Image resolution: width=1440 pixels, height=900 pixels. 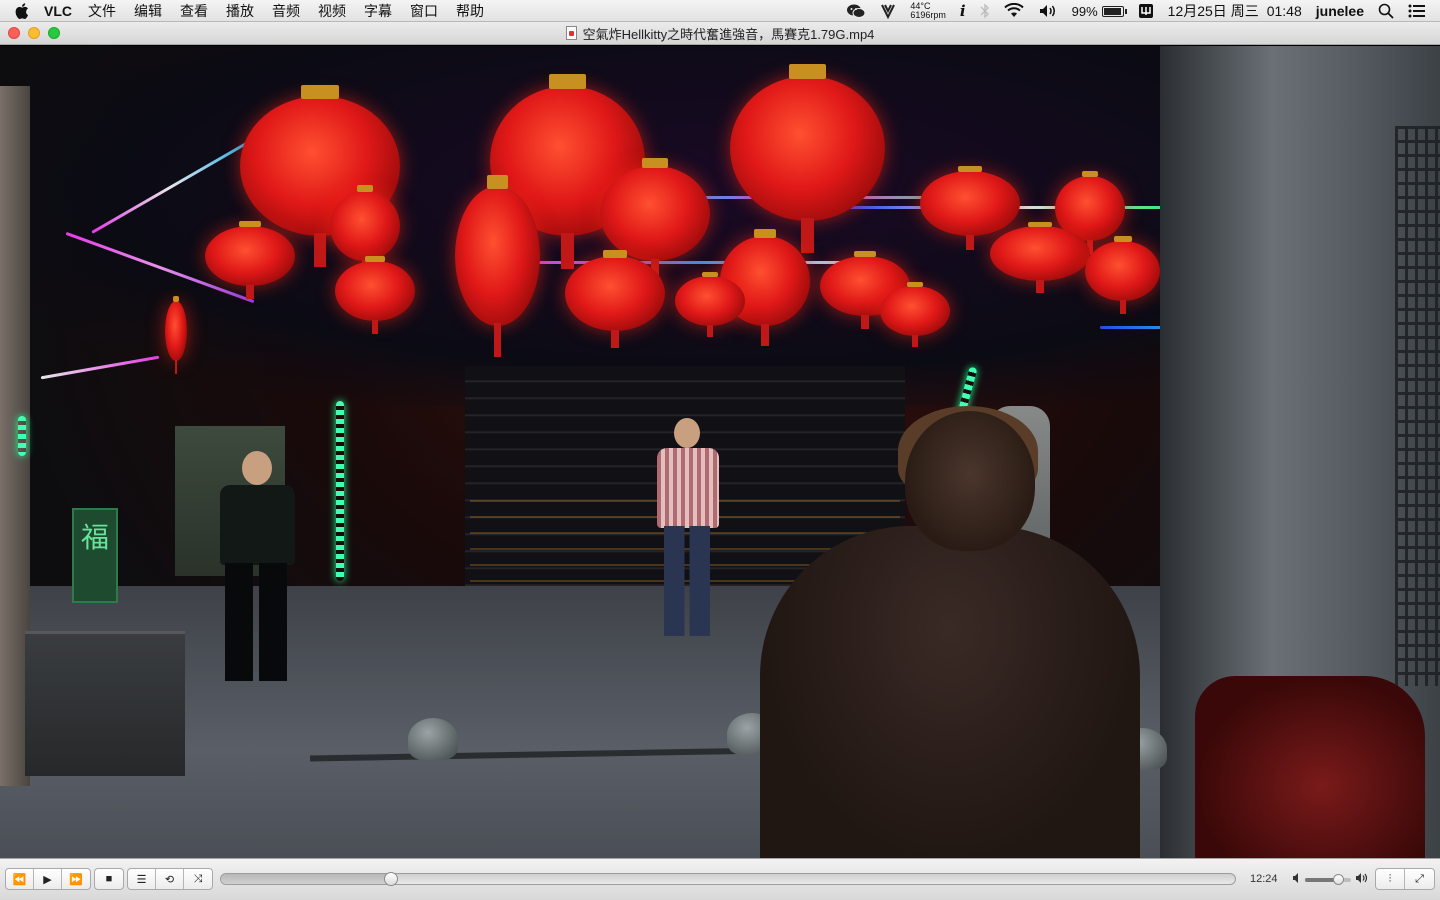 I want to click on view-buttons: ⫶ ⤢, so click(x=1405, y=879).